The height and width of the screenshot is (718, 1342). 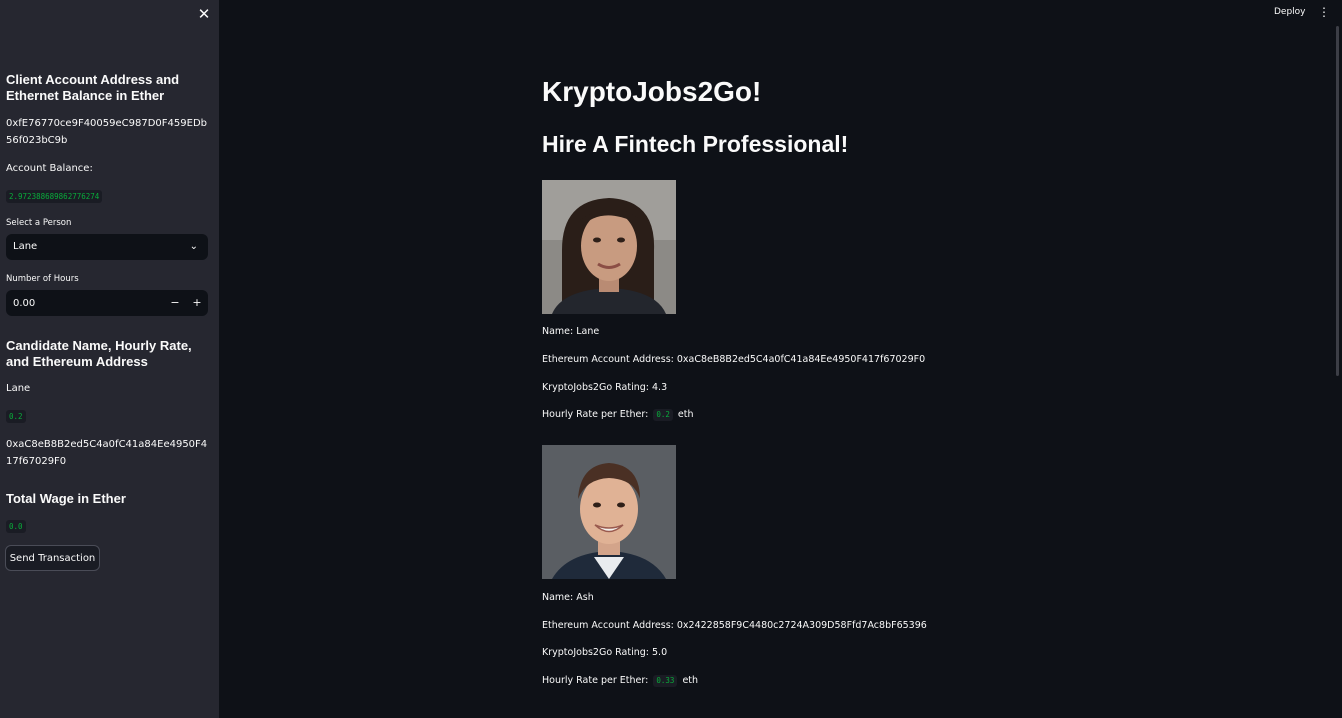 I want to click on person-select-value: Lane, so click(x=25, y=246).